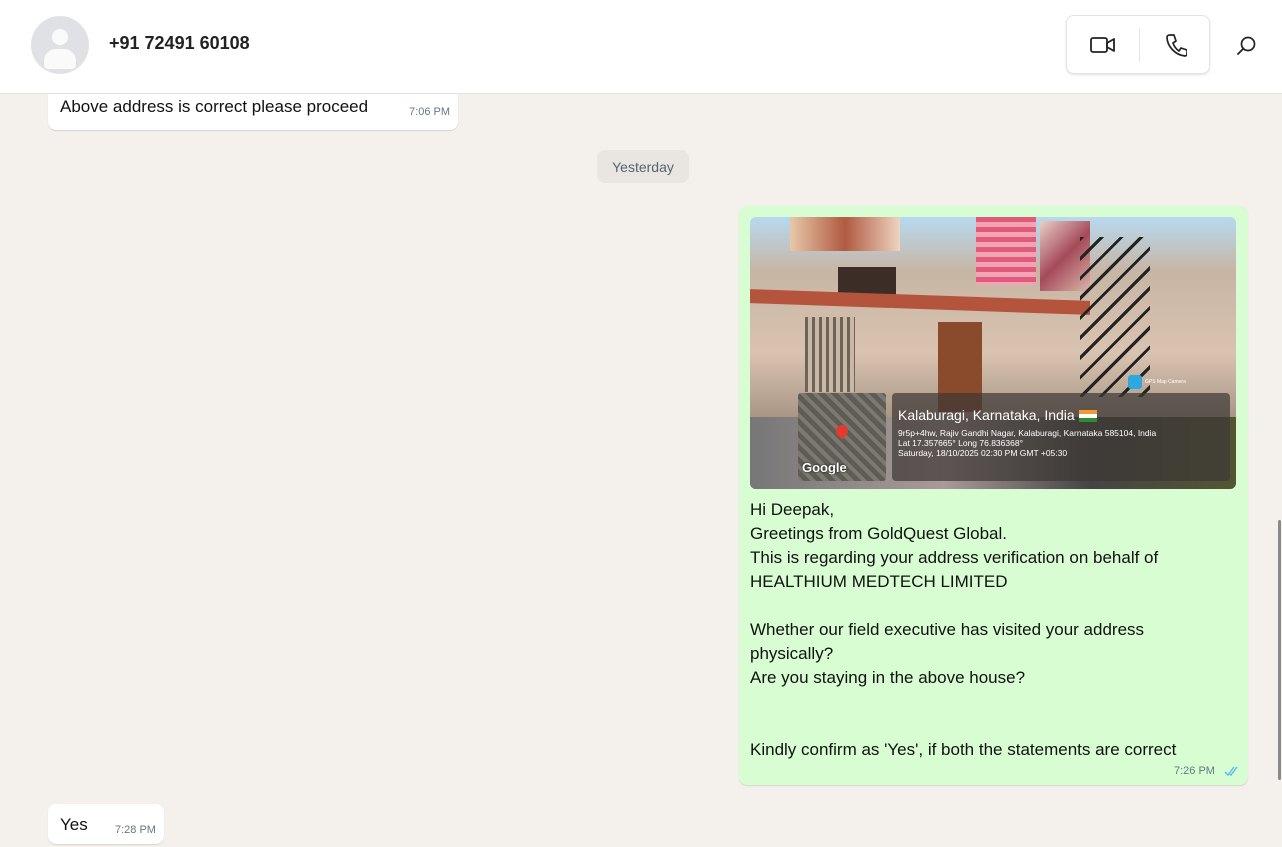  I want to click on message-time: 7:28 PM, so click(135, 830).